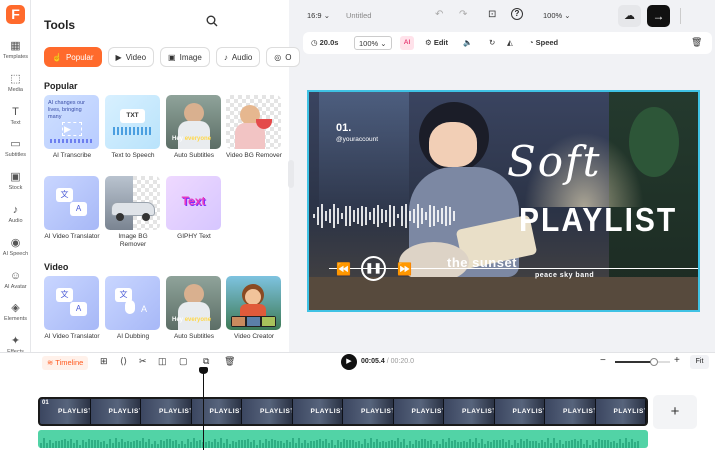  I want to click on project-title: Untitled, so click(358, 15).